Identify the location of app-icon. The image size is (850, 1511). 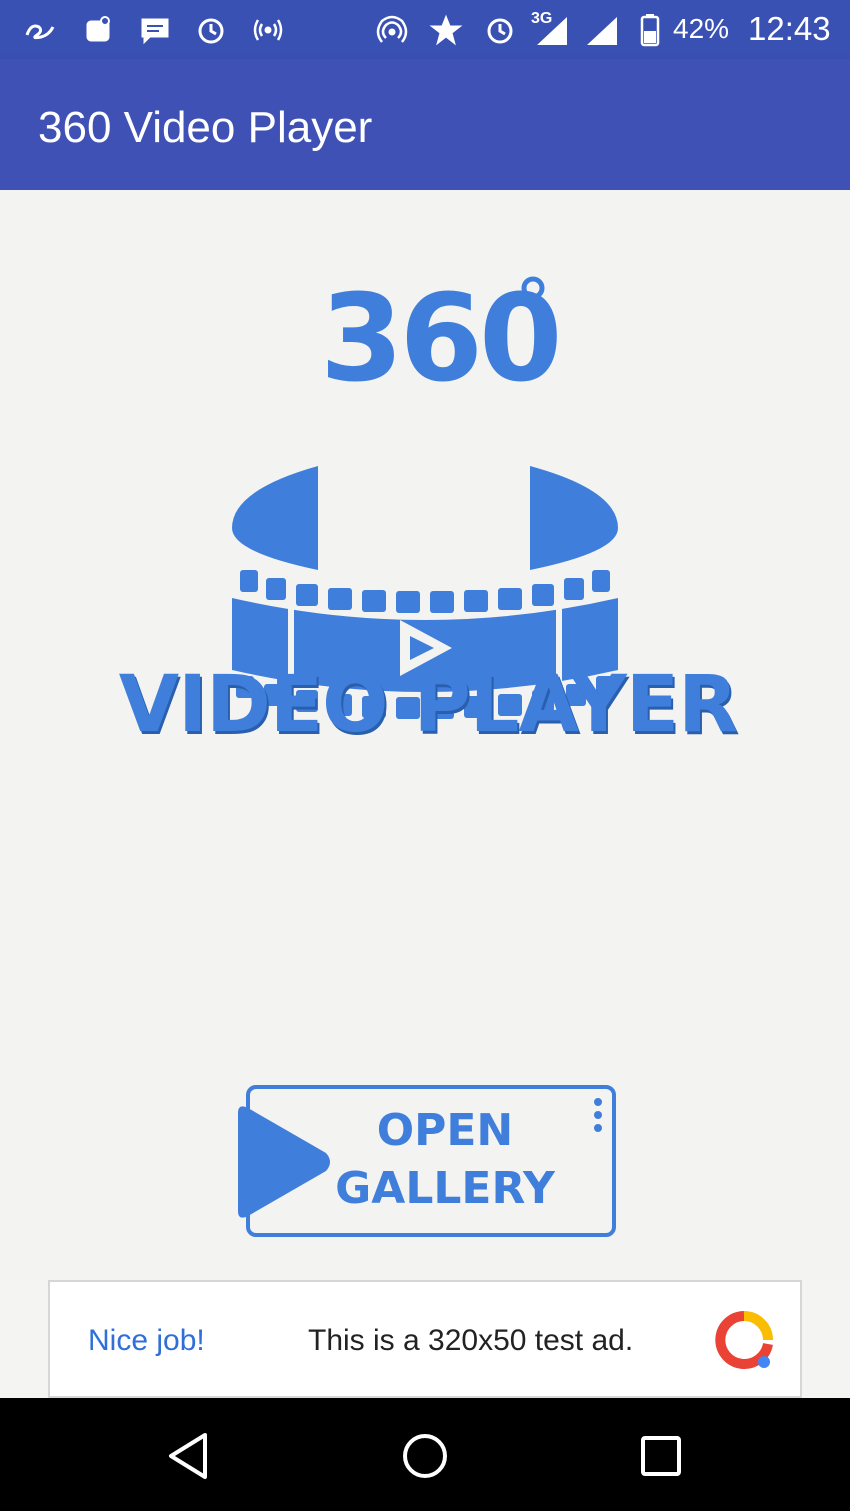
(40, 30).